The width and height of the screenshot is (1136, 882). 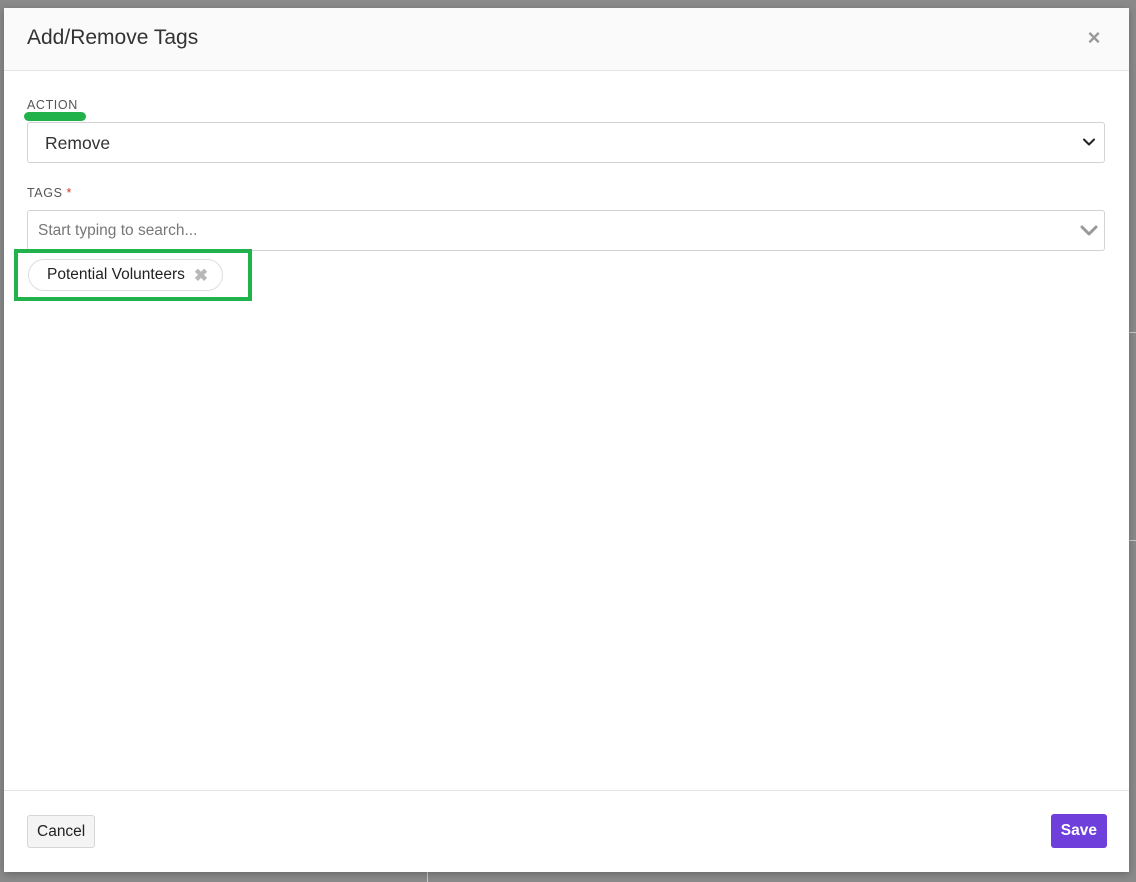 What do you see at coordinates (113, 37) in the screenshot?
I see `modal-title: Add/Remove Tags` at bounding box center [113, 37].